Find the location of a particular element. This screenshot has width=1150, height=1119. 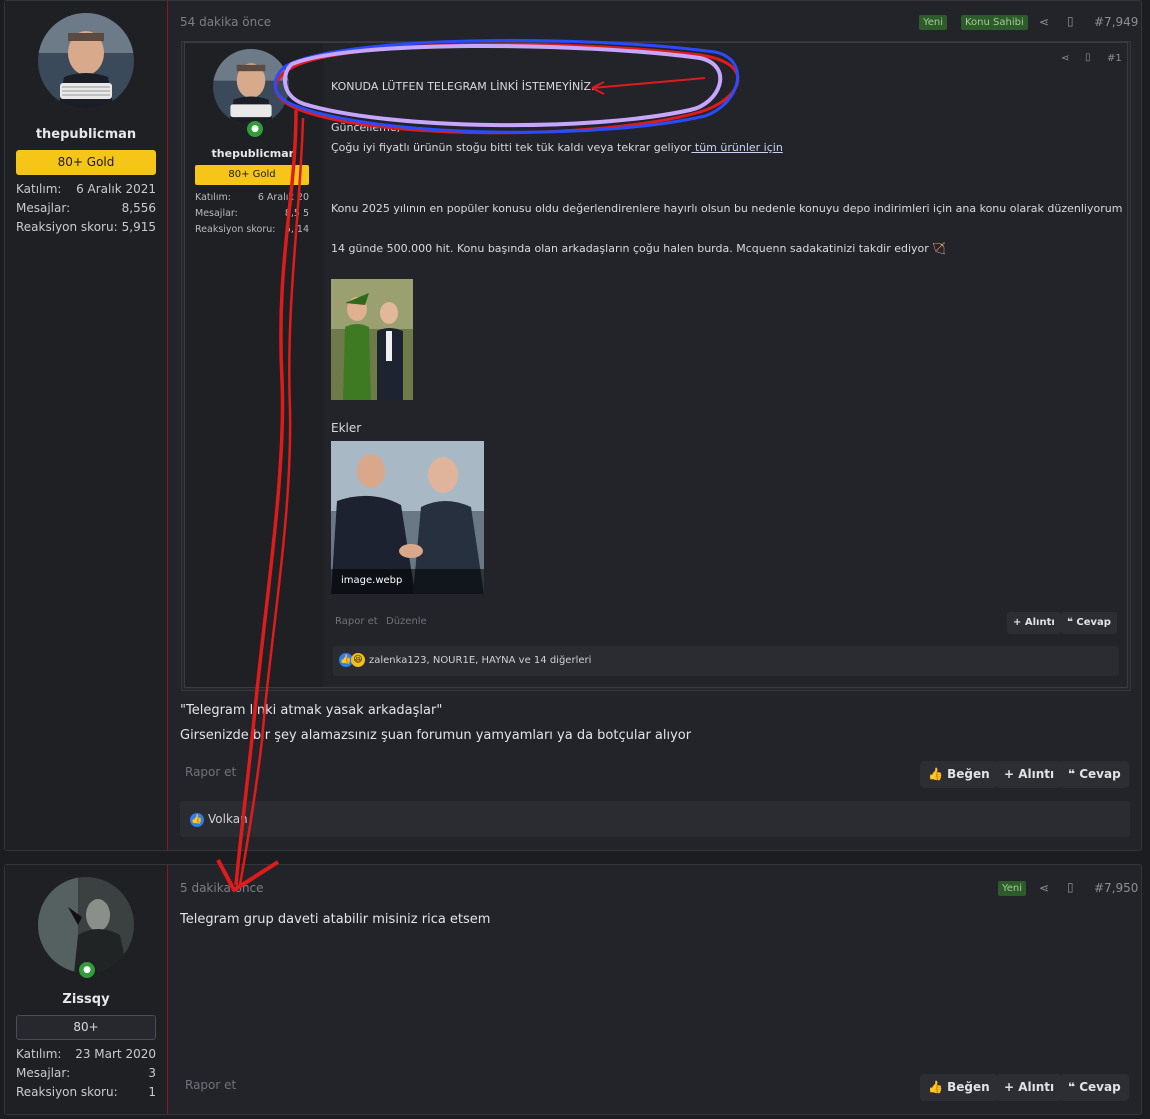

post-time: 54 dakika önce is located at coordinates (225, 22).